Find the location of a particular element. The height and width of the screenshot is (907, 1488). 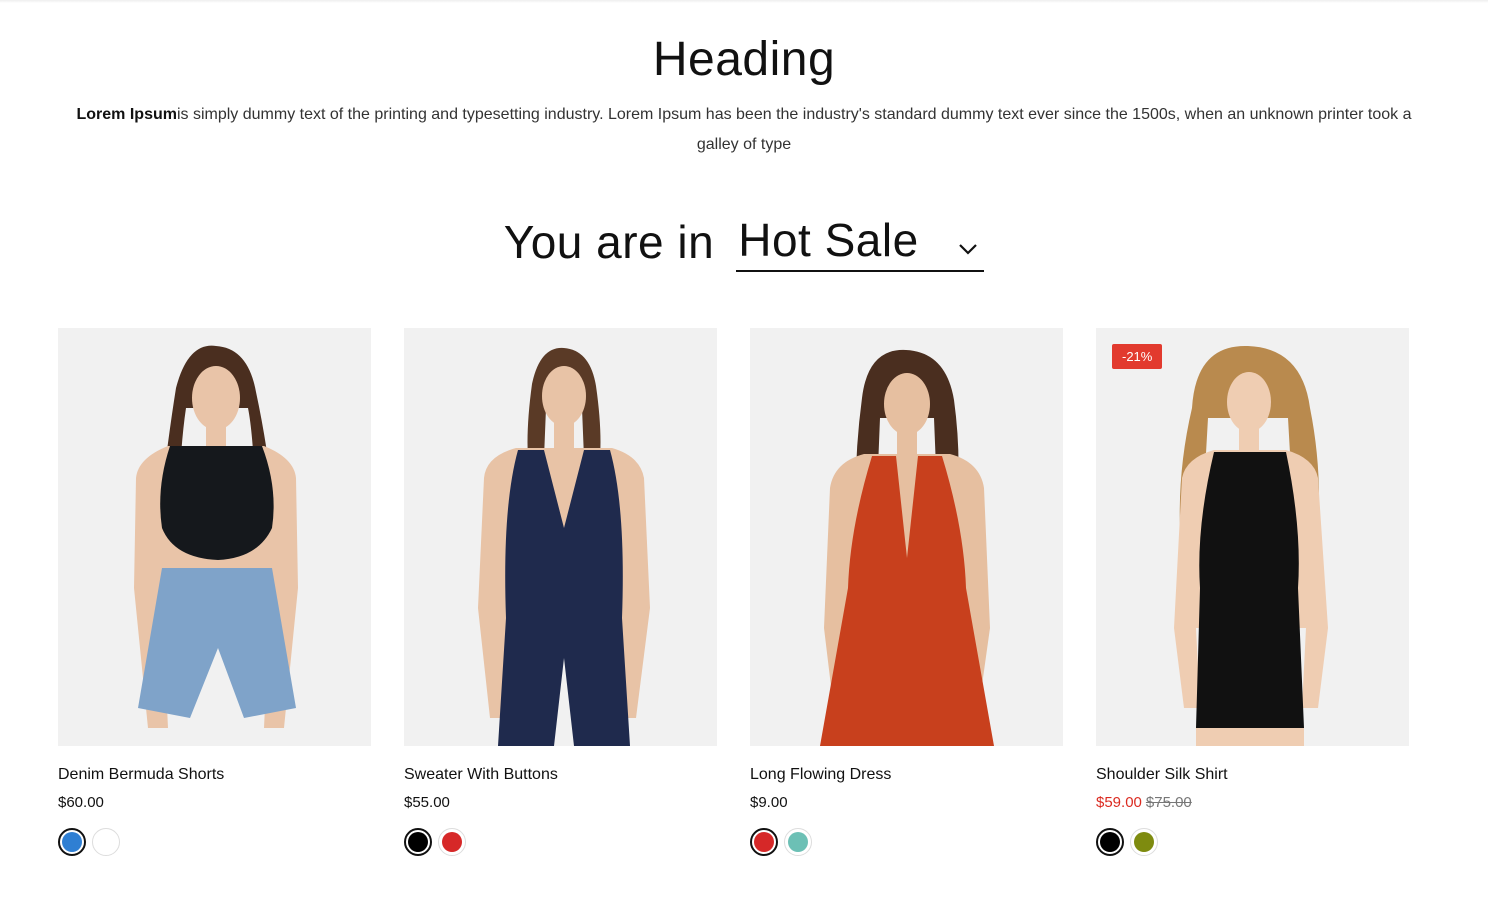

discount-badge: -21% is located at coordinates (1137, 356).